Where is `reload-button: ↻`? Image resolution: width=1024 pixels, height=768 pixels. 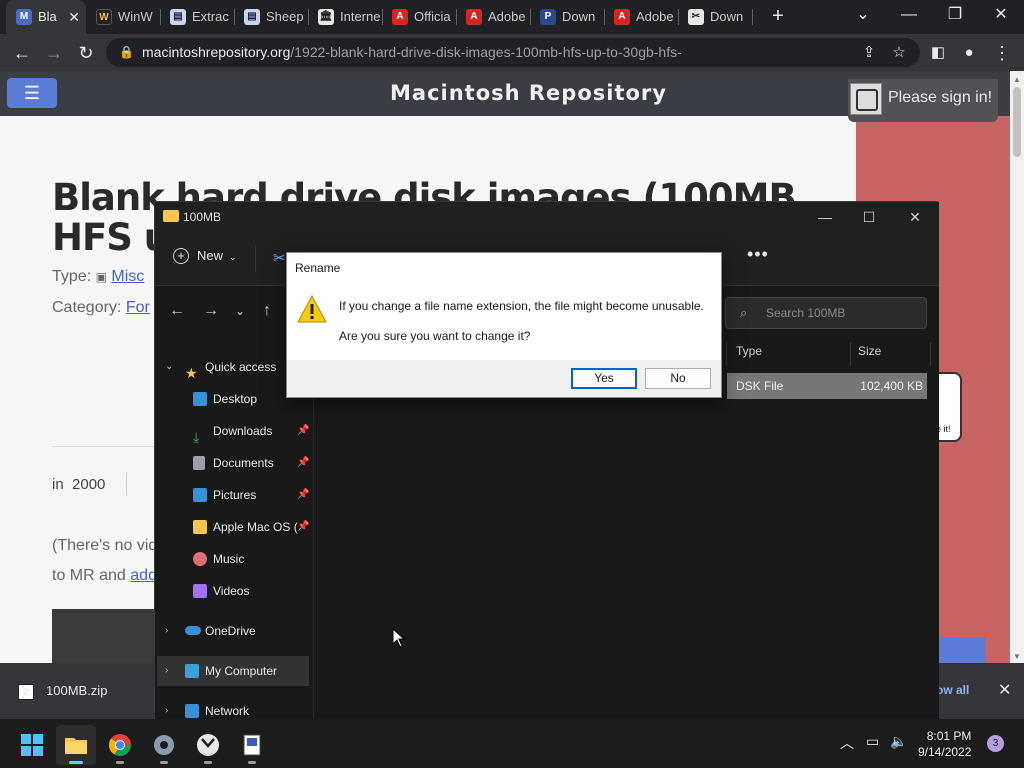
reload-button: ↻ is located at coordinates (86, 53).